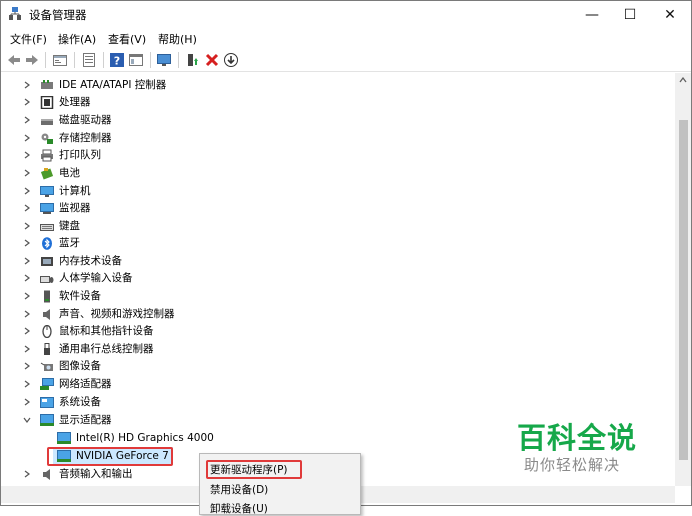 The image size is (692, 516). Describe the element at coordinates (249, 469) in the screenshot. I see `context-menu-update-driver: 更新驱动程序(P)` at that location.